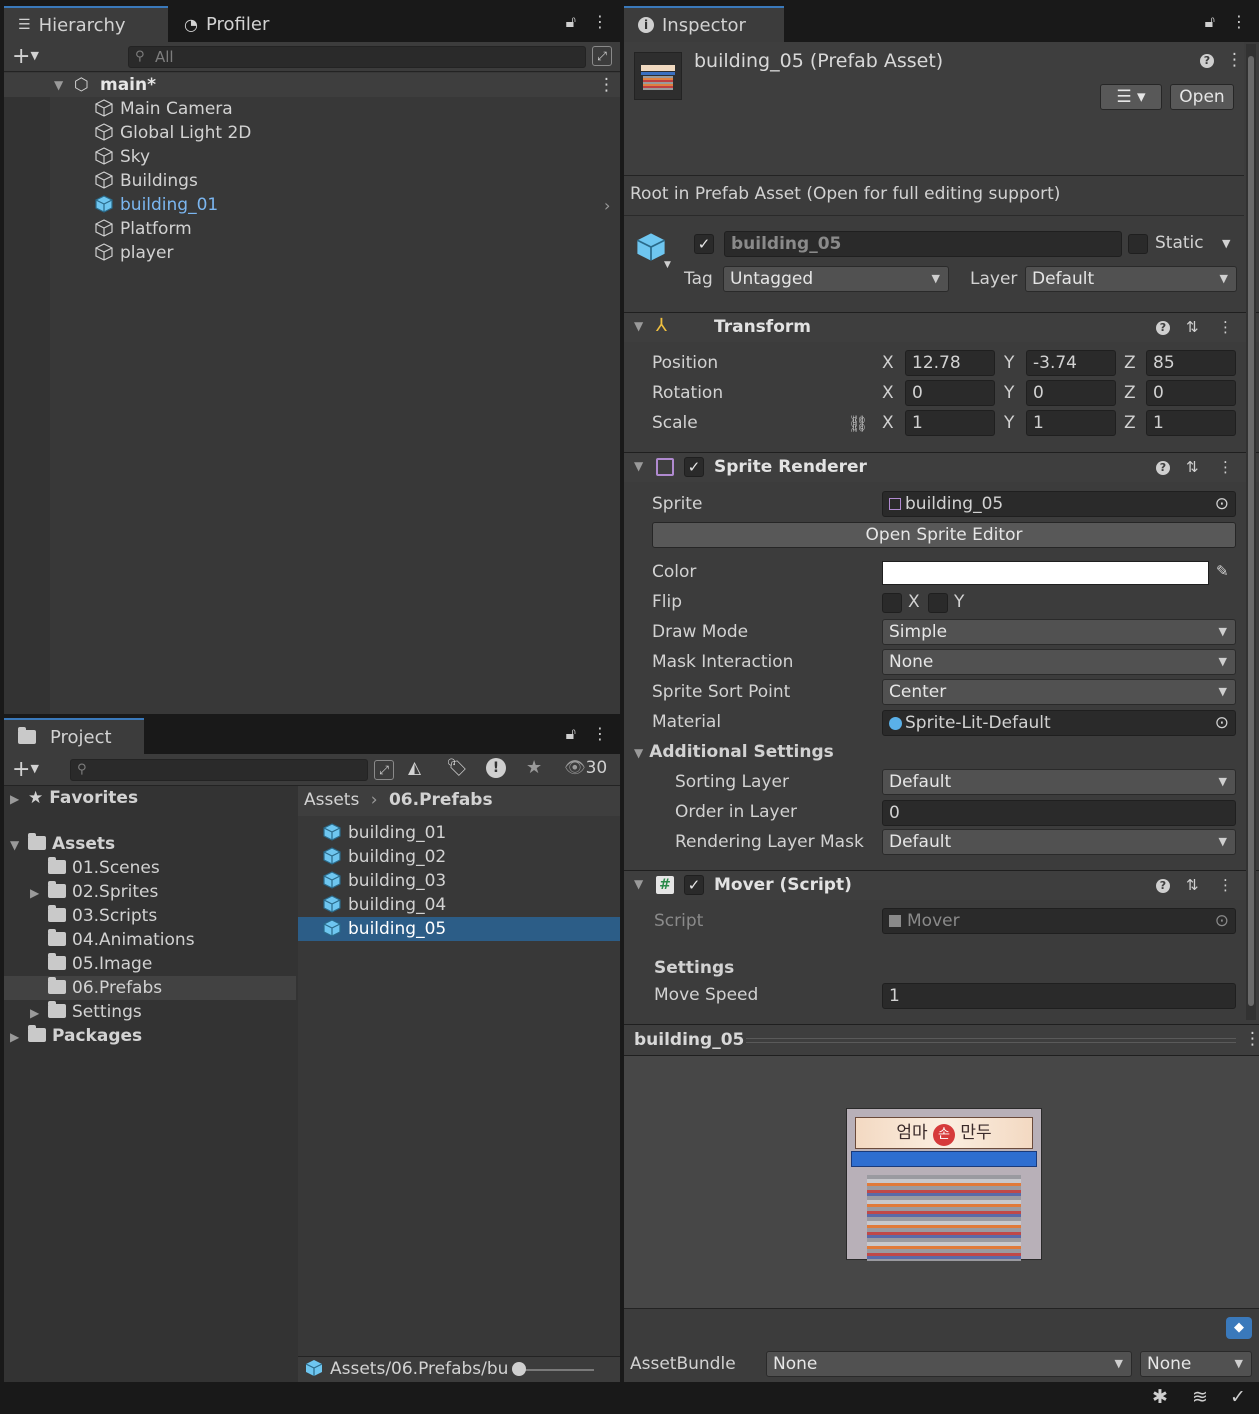 This screenshot has width=1259, height=1414. I want to click on breadcrumb-current: 06.Prefabs, so click(441, 800).